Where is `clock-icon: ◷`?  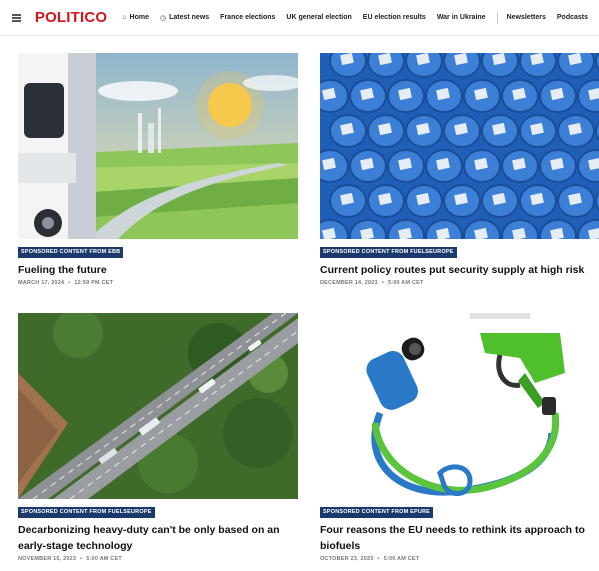 clock-icon: ◷ is located at coordinates (163, 18).